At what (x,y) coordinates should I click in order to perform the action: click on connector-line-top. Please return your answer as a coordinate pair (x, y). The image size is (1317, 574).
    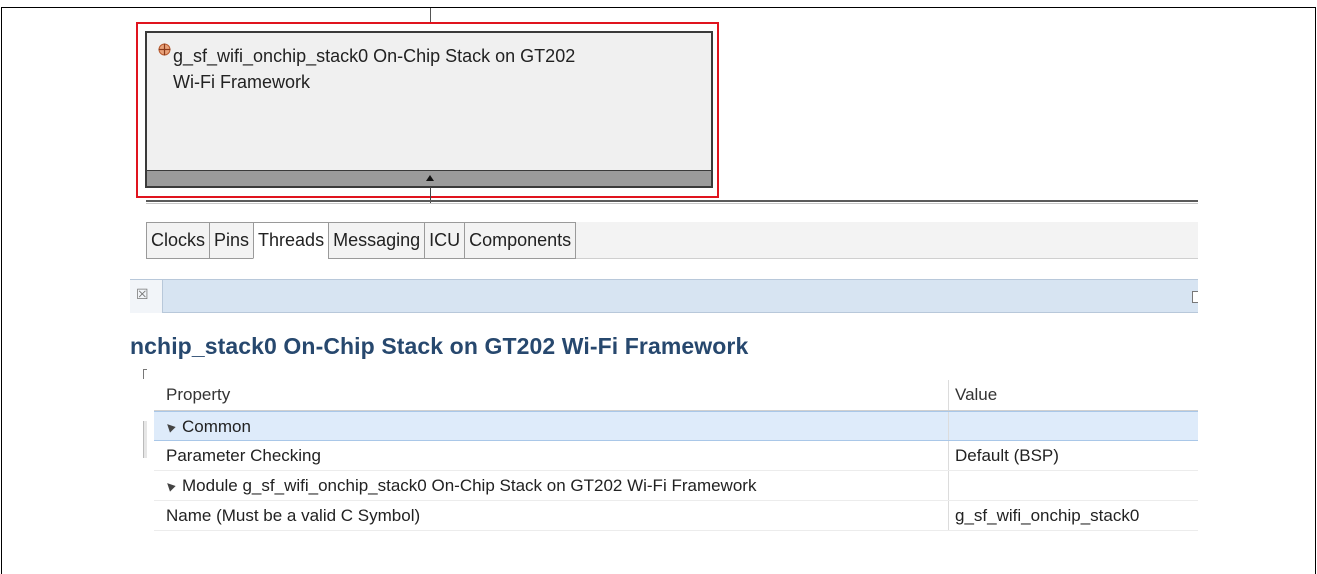
    Looking at the image, I should click on (430, 15).